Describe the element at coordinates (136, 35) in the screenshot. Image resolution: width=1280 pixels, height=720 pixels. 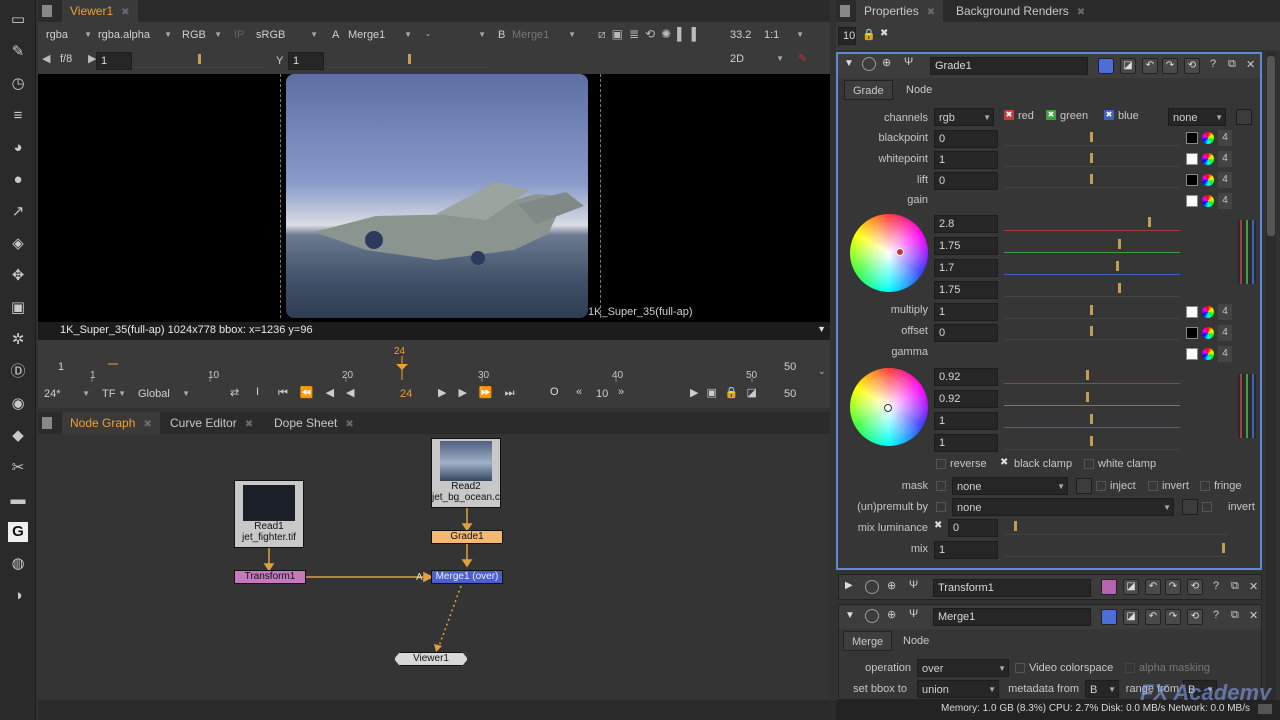
I see `alpha-dropdown: rgba.alpha ▼` at that location.